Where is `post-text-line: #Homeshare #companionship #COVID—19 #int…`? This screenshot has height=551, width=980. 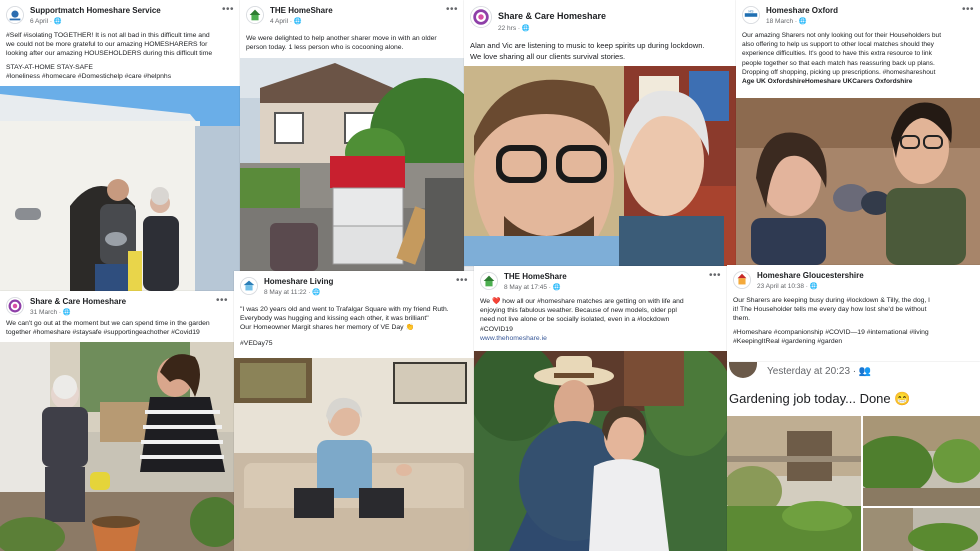
post-text-line: #Homeshare #companionship #COVID—19 #int… is located at coordinates (831, 332).